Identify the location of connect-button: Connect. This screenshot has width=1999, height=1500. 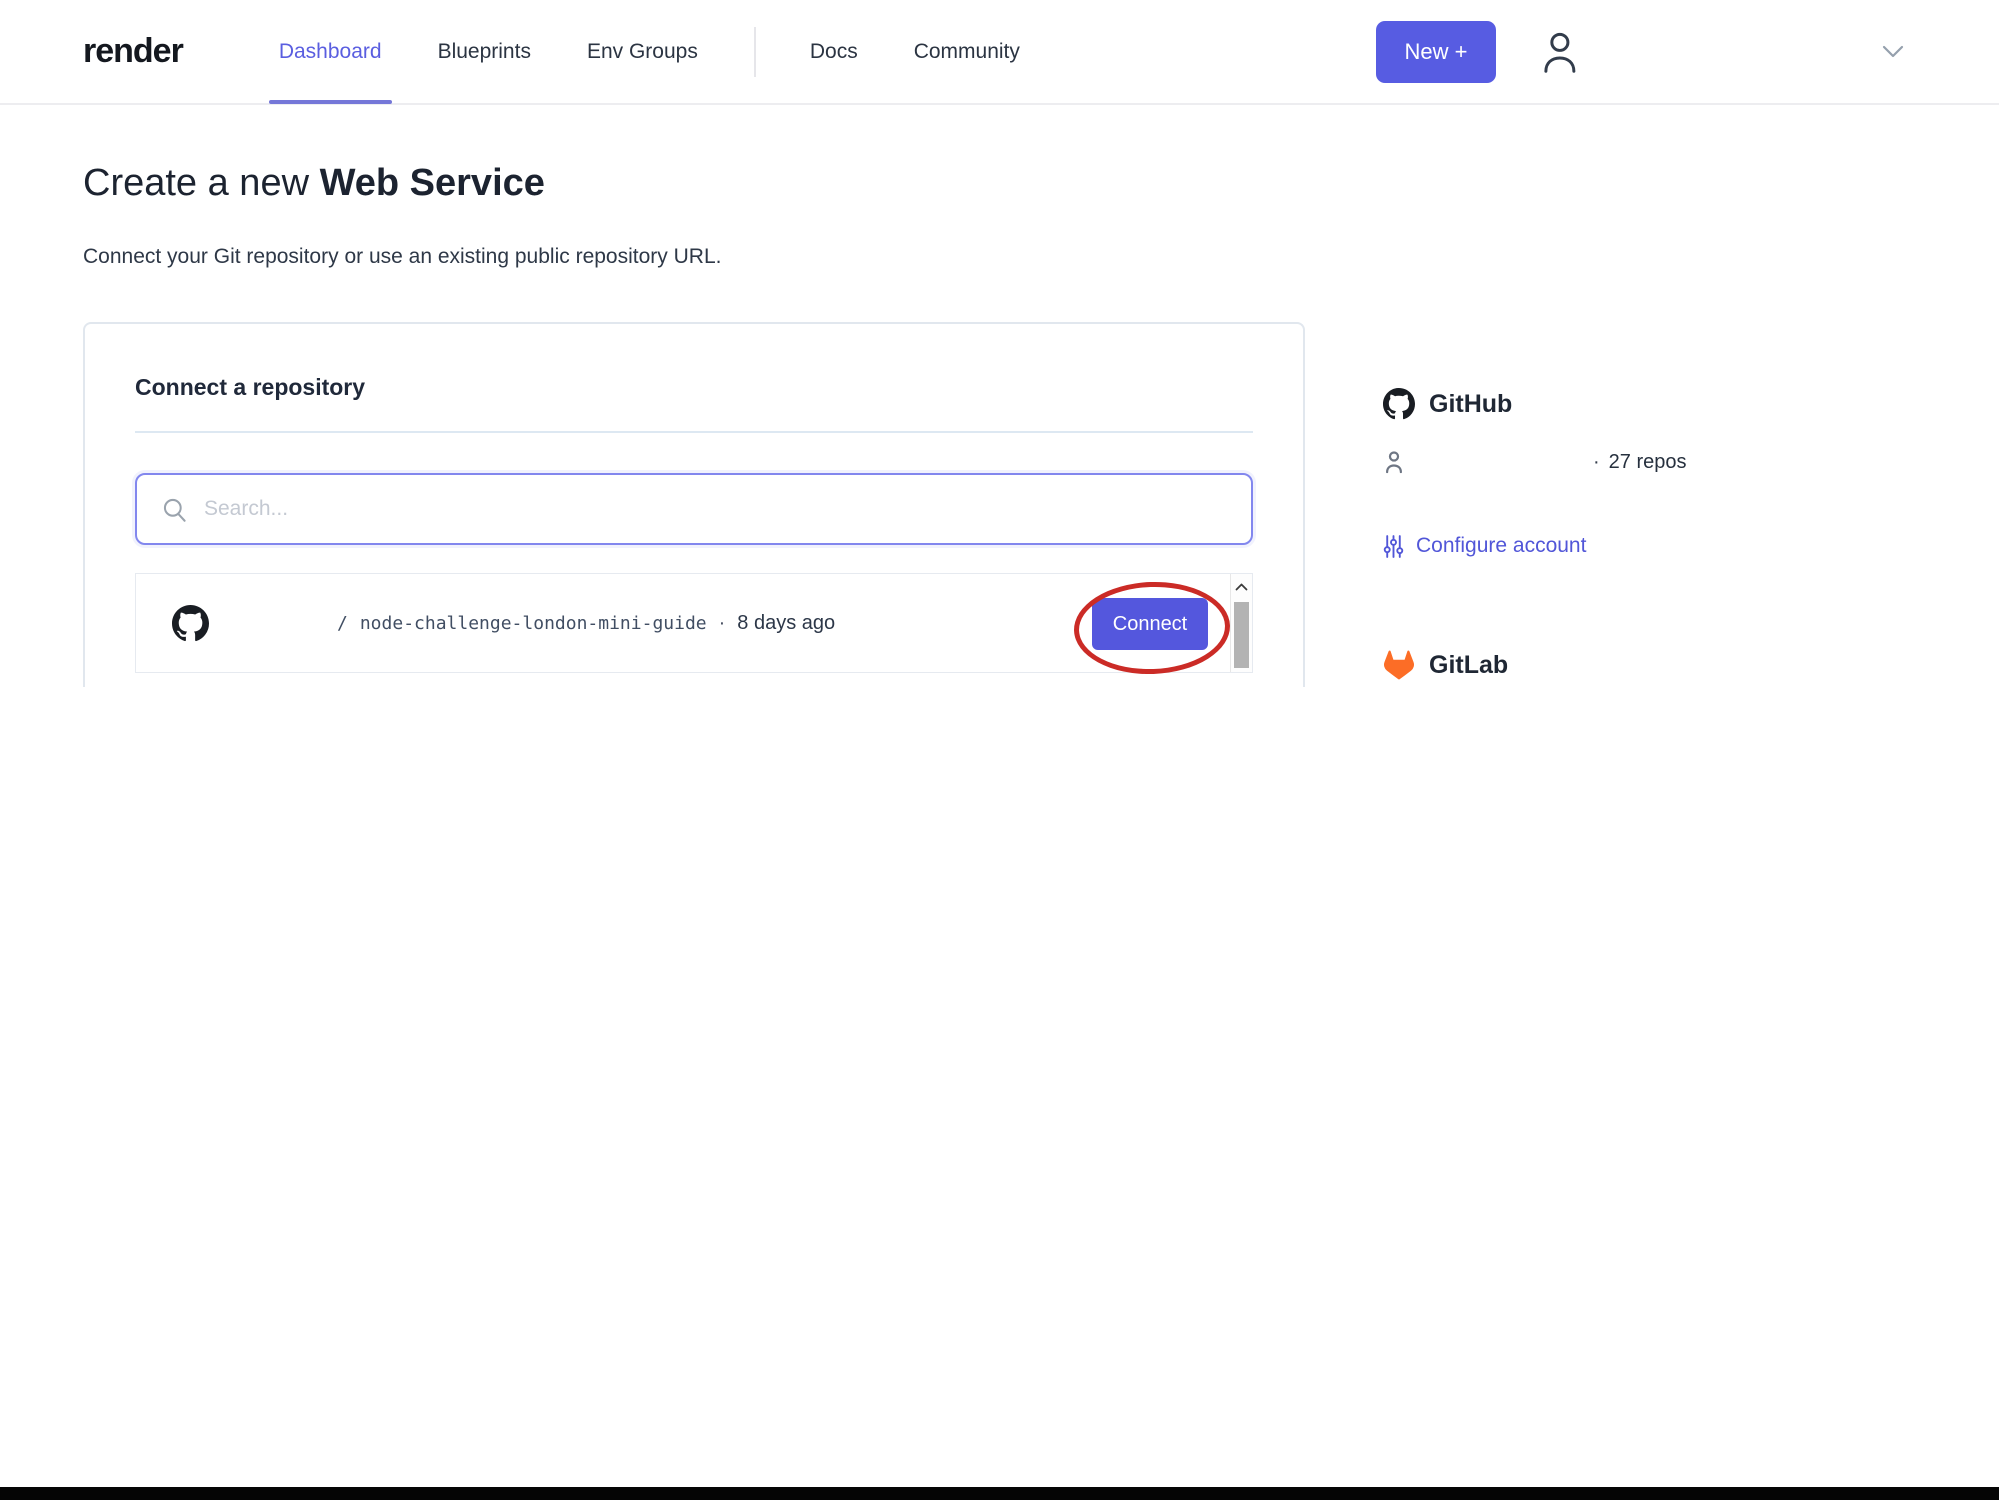
(1150, 624).